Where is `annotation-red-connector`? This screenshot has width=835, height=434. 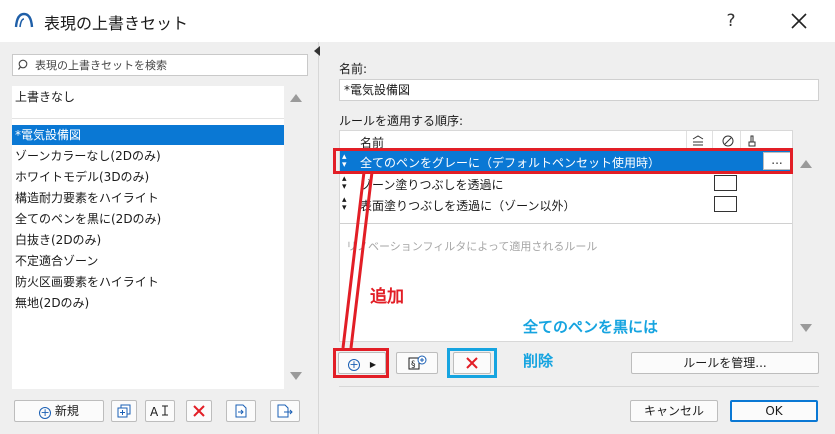
annotation-red-connector is located at coordinates (357, 260).